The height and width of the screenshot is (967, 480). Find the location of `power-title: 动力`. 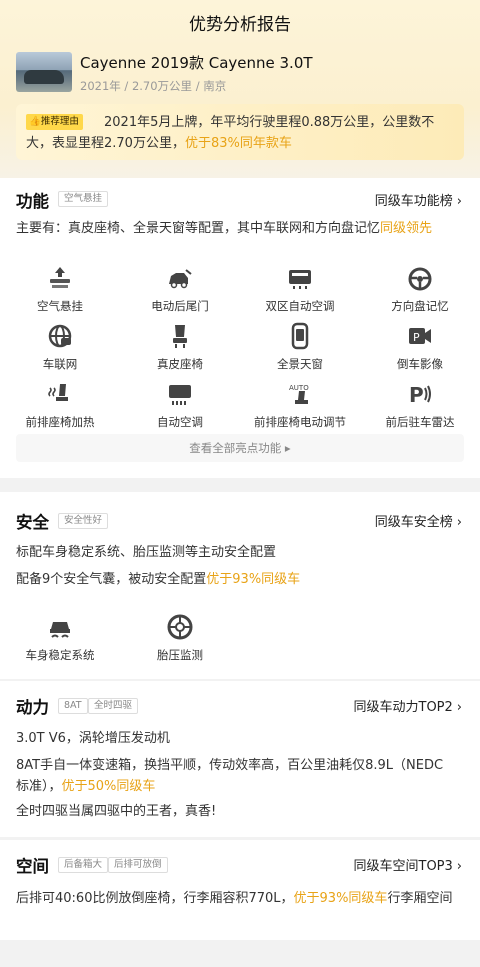

power-title: 动力 is located at coordinates (32, 707).